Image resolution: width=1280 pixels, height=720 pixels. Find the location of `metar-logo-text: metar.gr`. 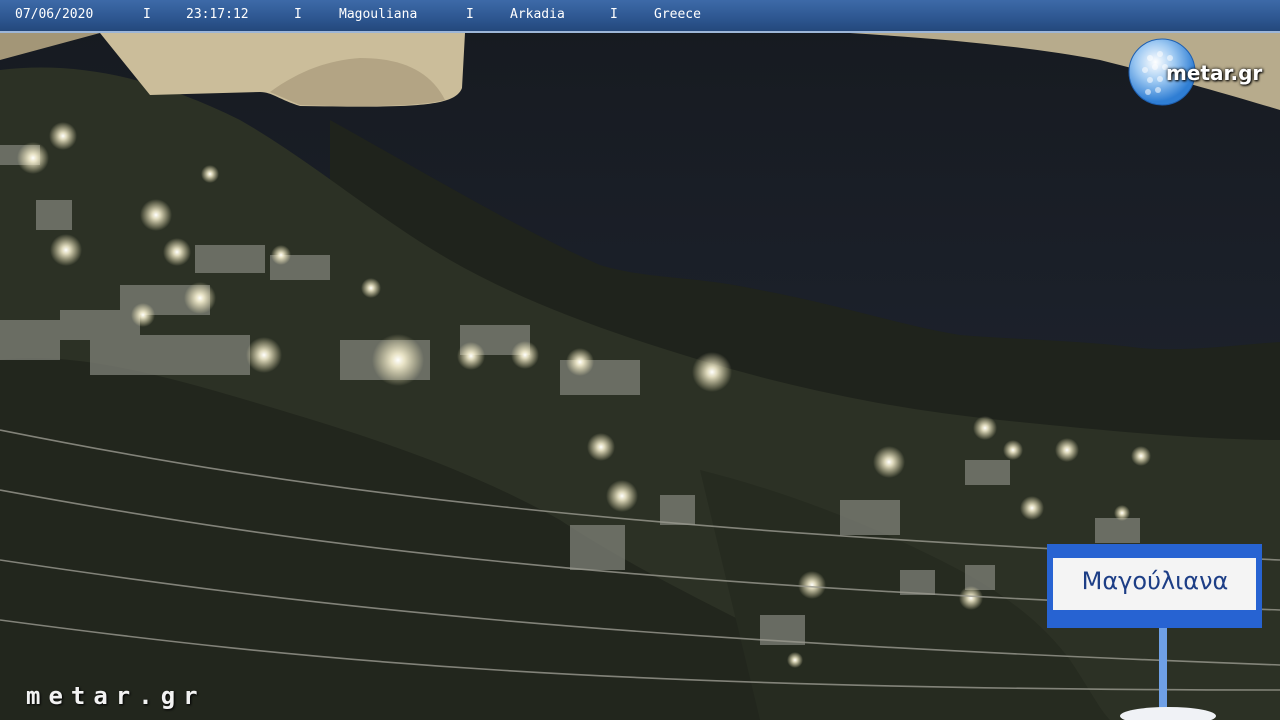

metar-logo-text: metar.gr is located at coordinates (1214, 73).